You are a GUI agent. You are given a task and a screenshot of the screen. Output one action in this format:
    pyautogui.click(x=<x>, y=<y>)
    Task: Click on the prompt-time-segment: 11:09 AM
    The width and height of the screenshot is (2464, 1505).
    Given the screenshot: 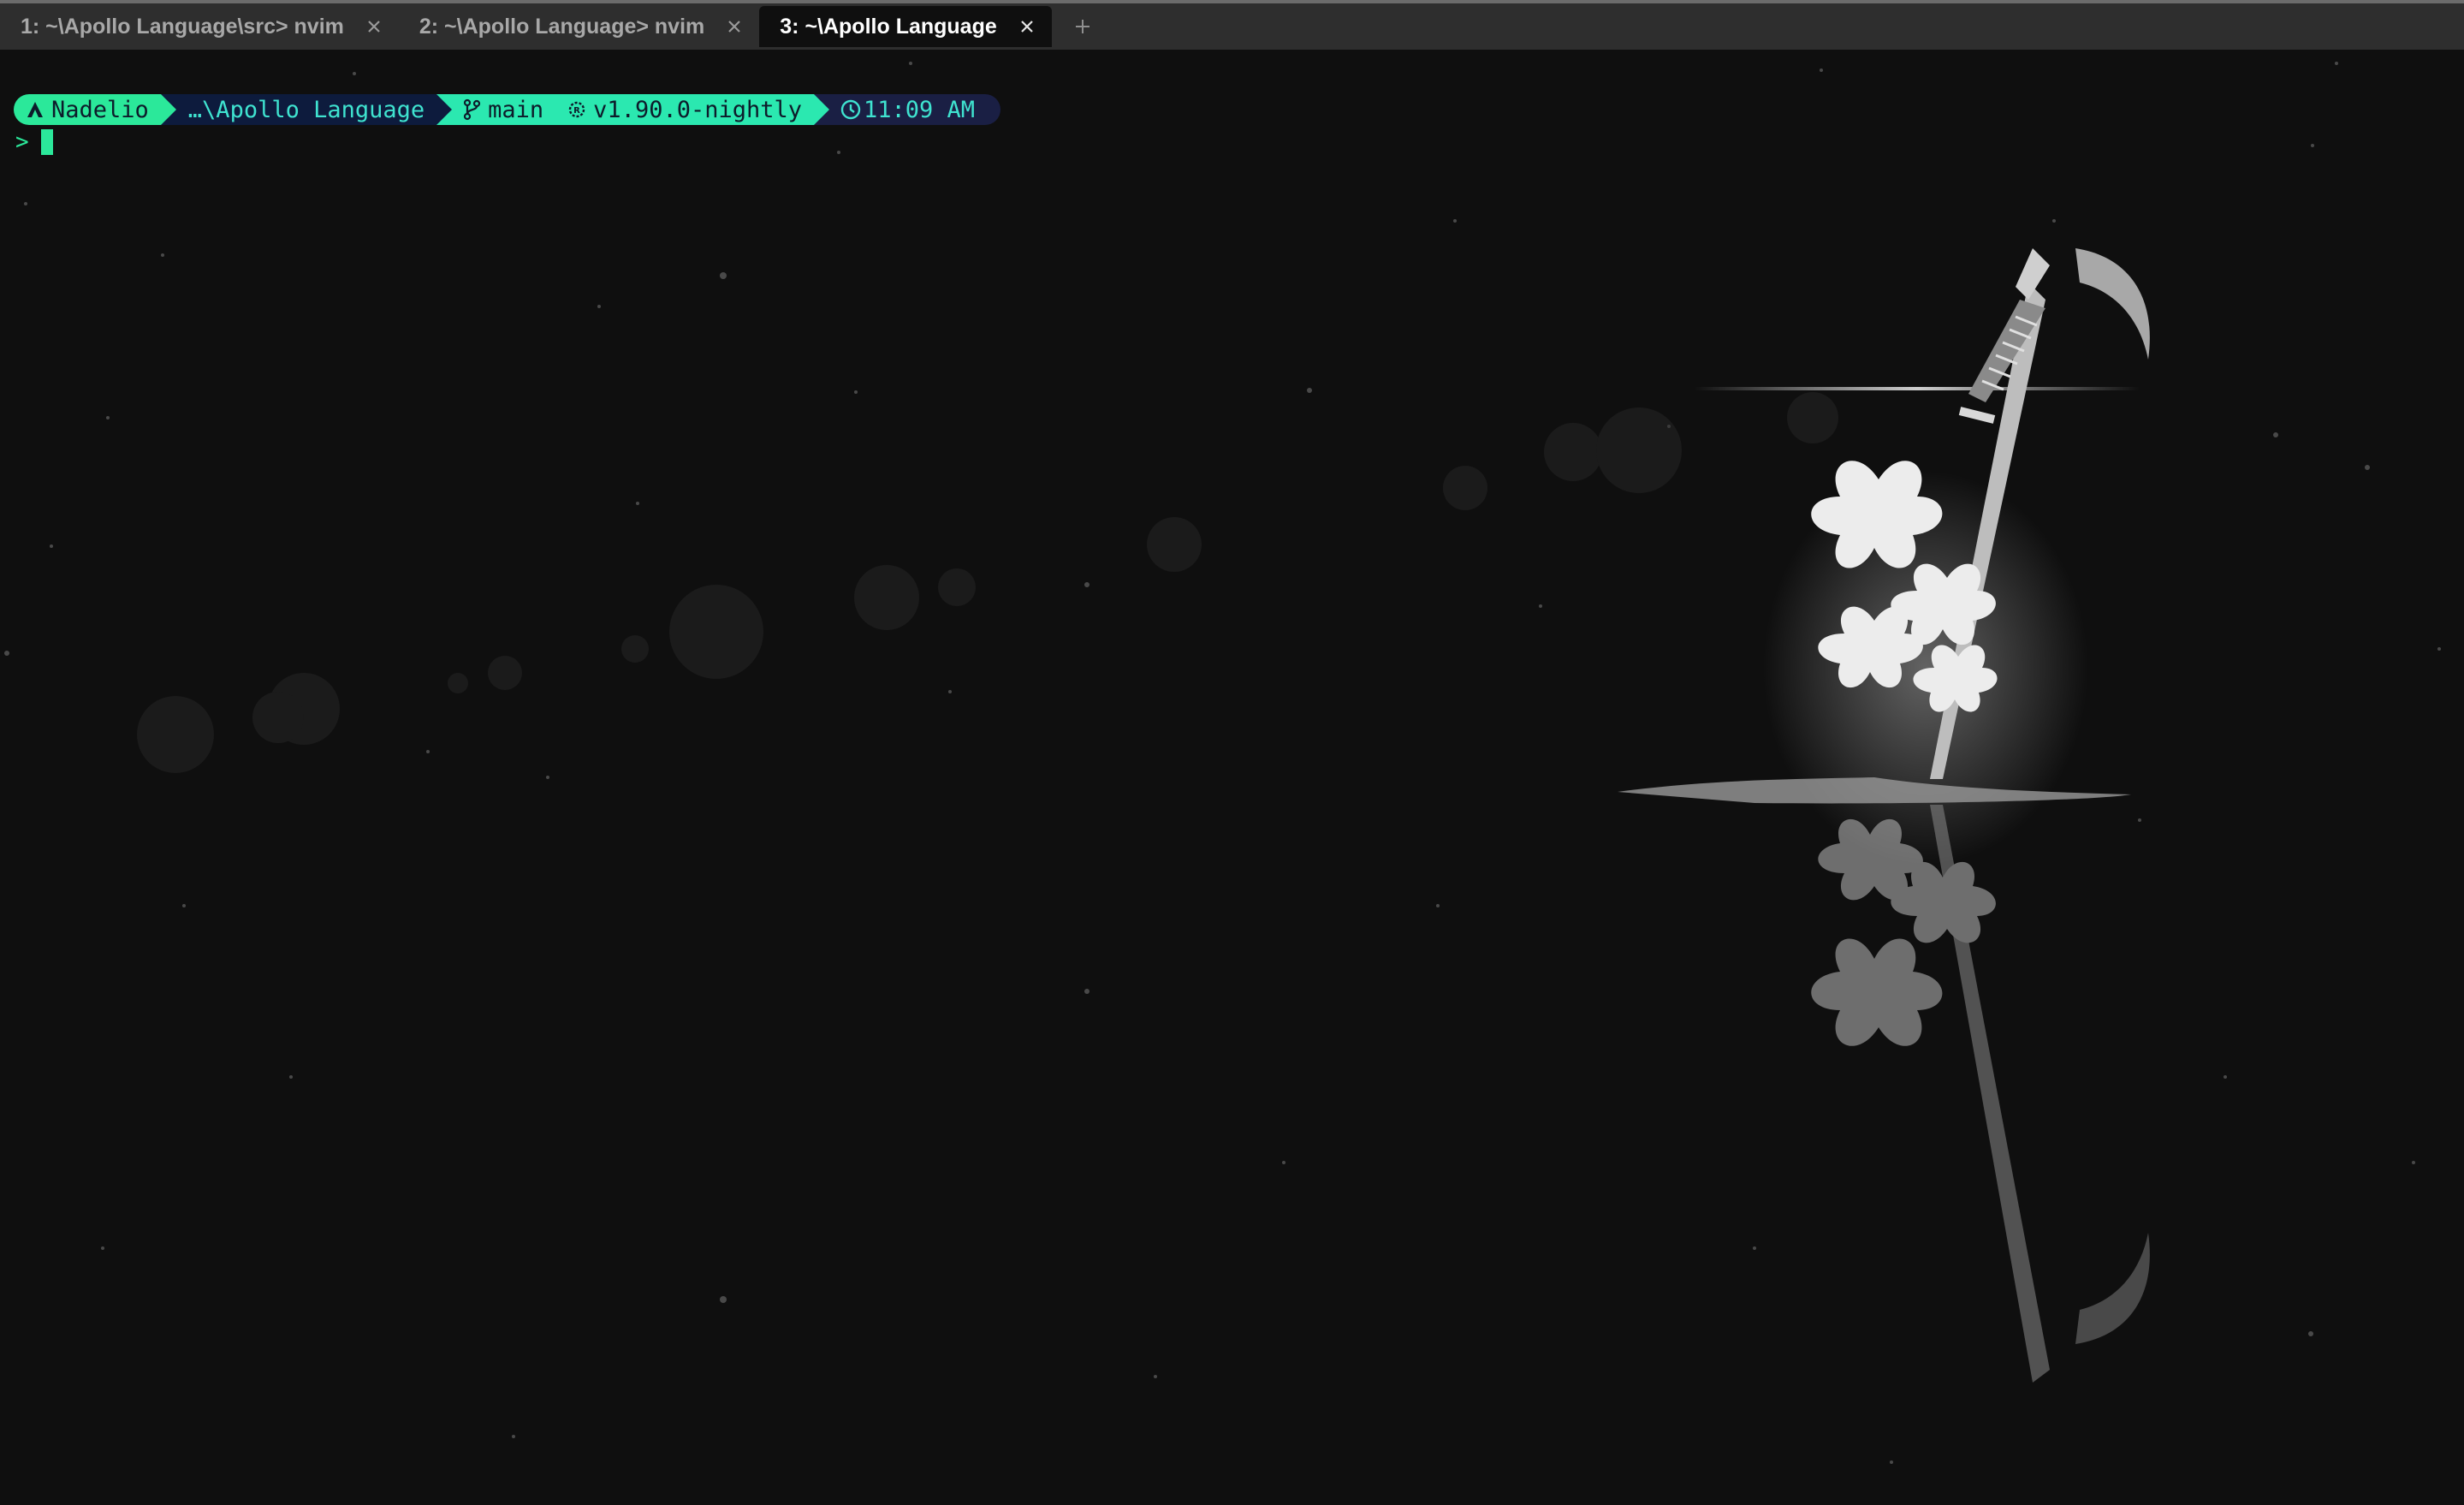 What is the action you would take?
    pyautogui.click(x=907, y=109)
    